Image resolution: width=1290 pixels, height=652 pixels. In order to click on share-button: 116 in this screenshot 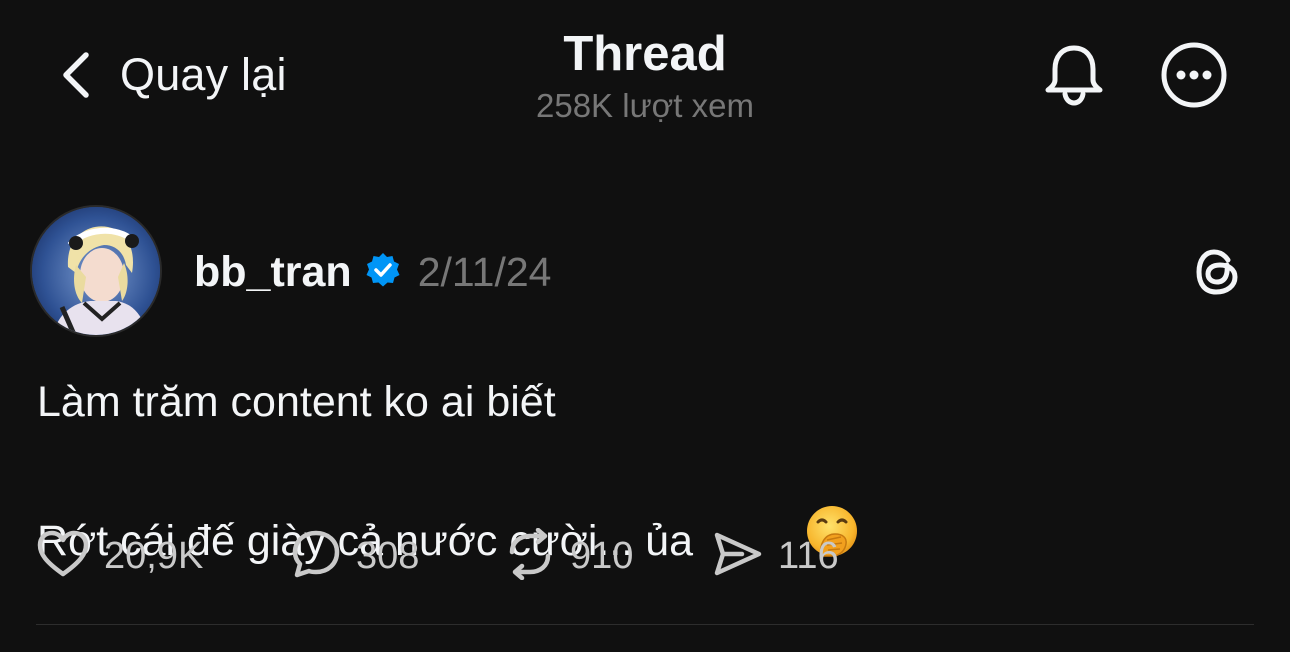, I will do `click(775, 556)`.